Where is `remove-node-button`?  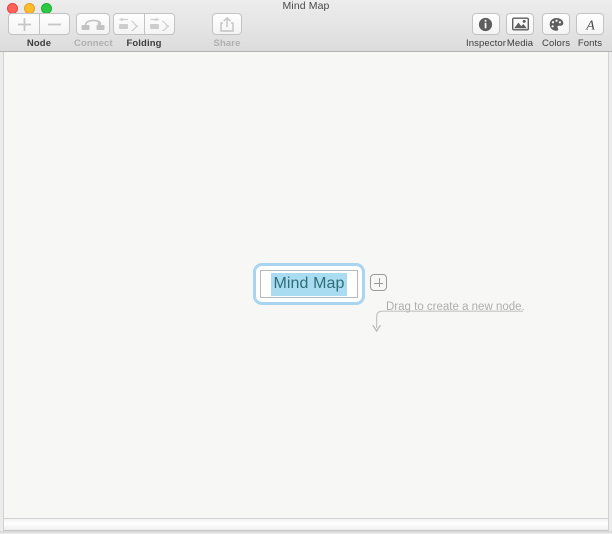
remove-node-button is located at coordinates (54, 24).